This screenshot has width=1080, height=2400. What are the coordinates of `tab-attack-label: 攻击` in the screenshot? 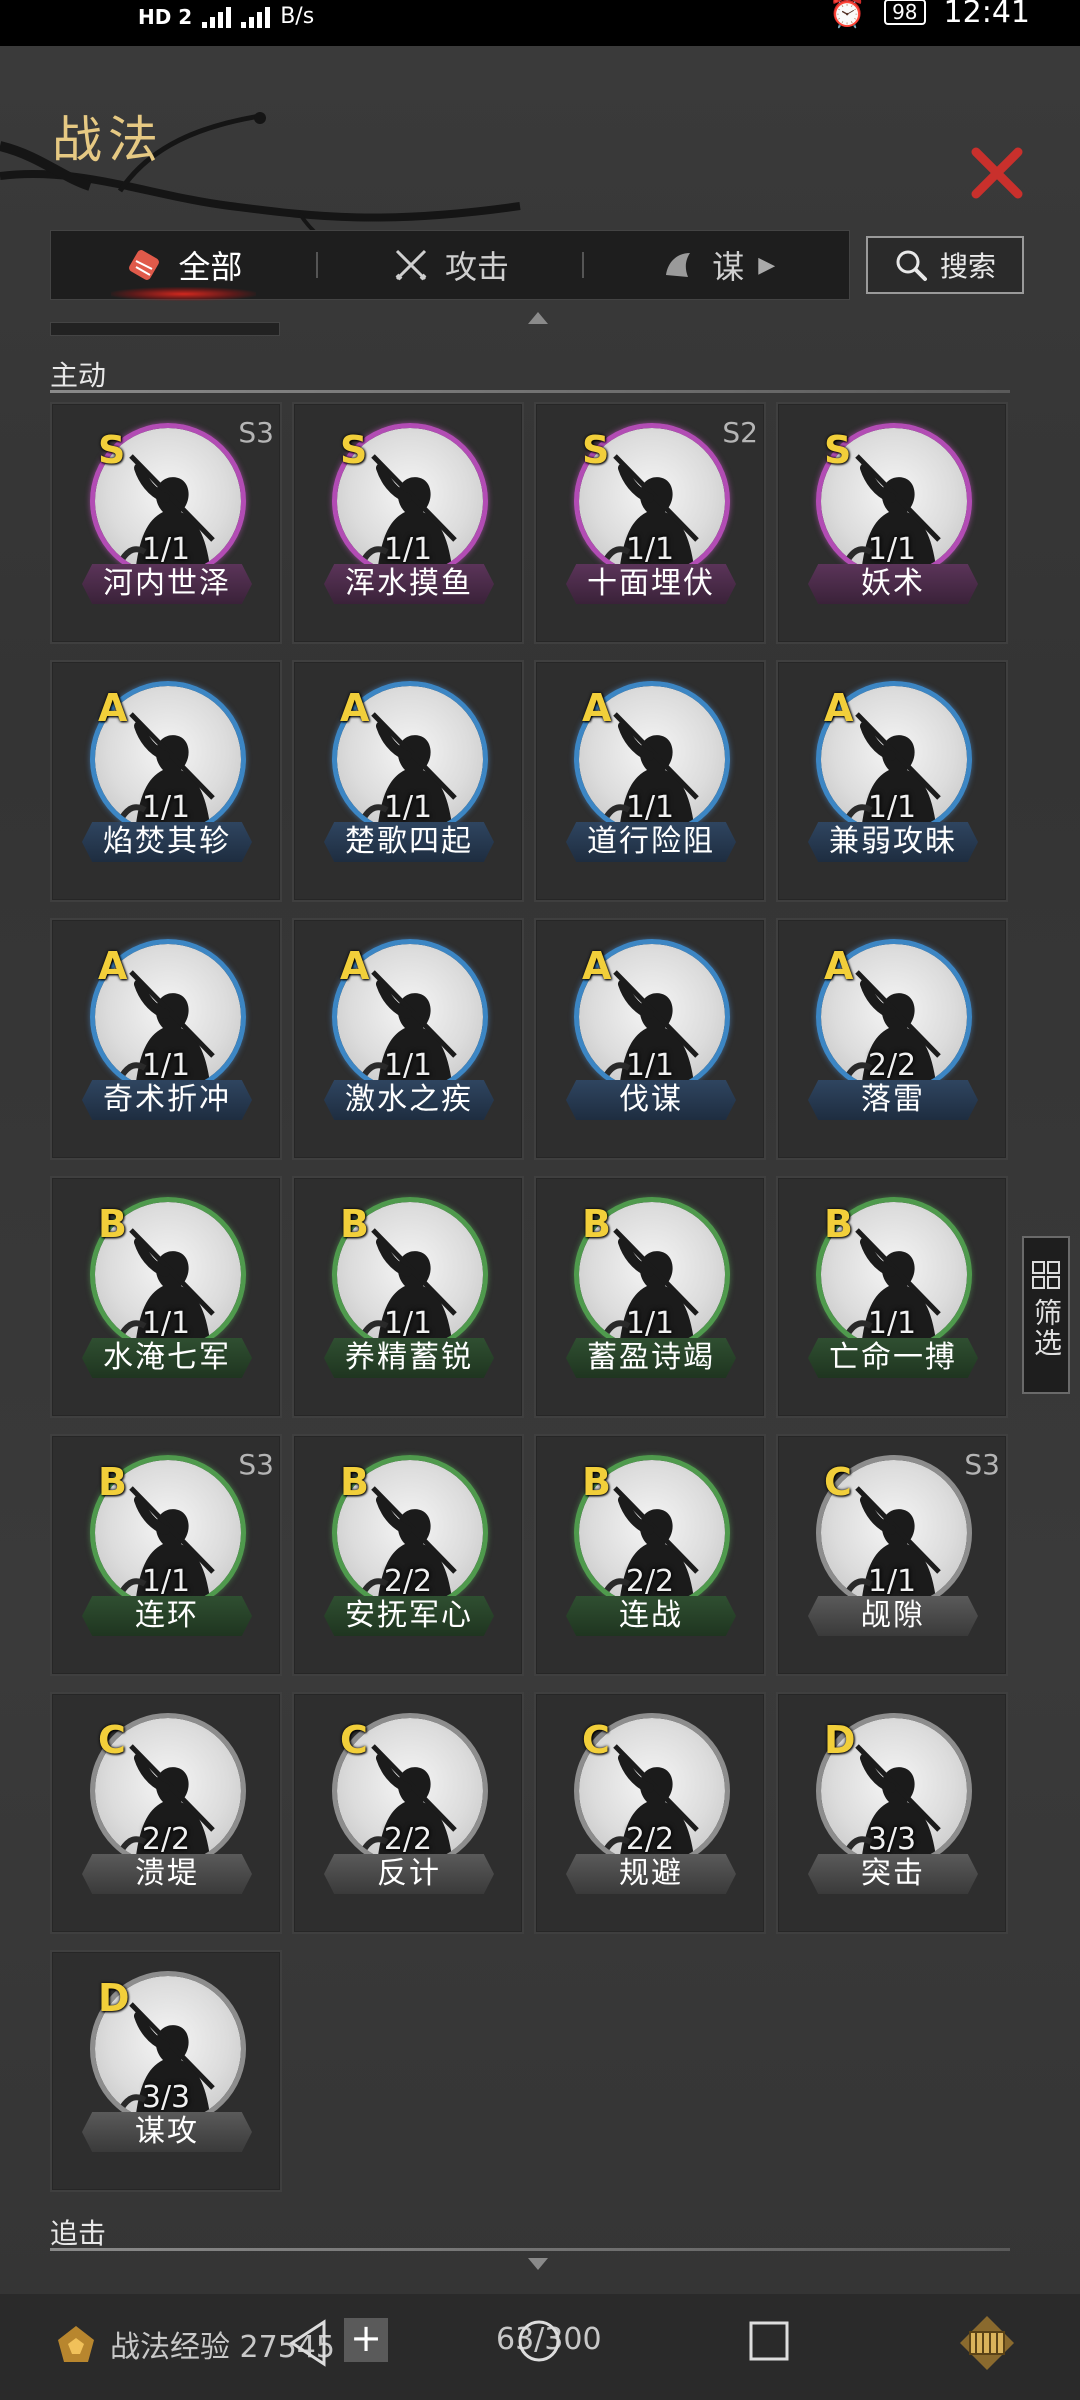 It's located at (477, 267).